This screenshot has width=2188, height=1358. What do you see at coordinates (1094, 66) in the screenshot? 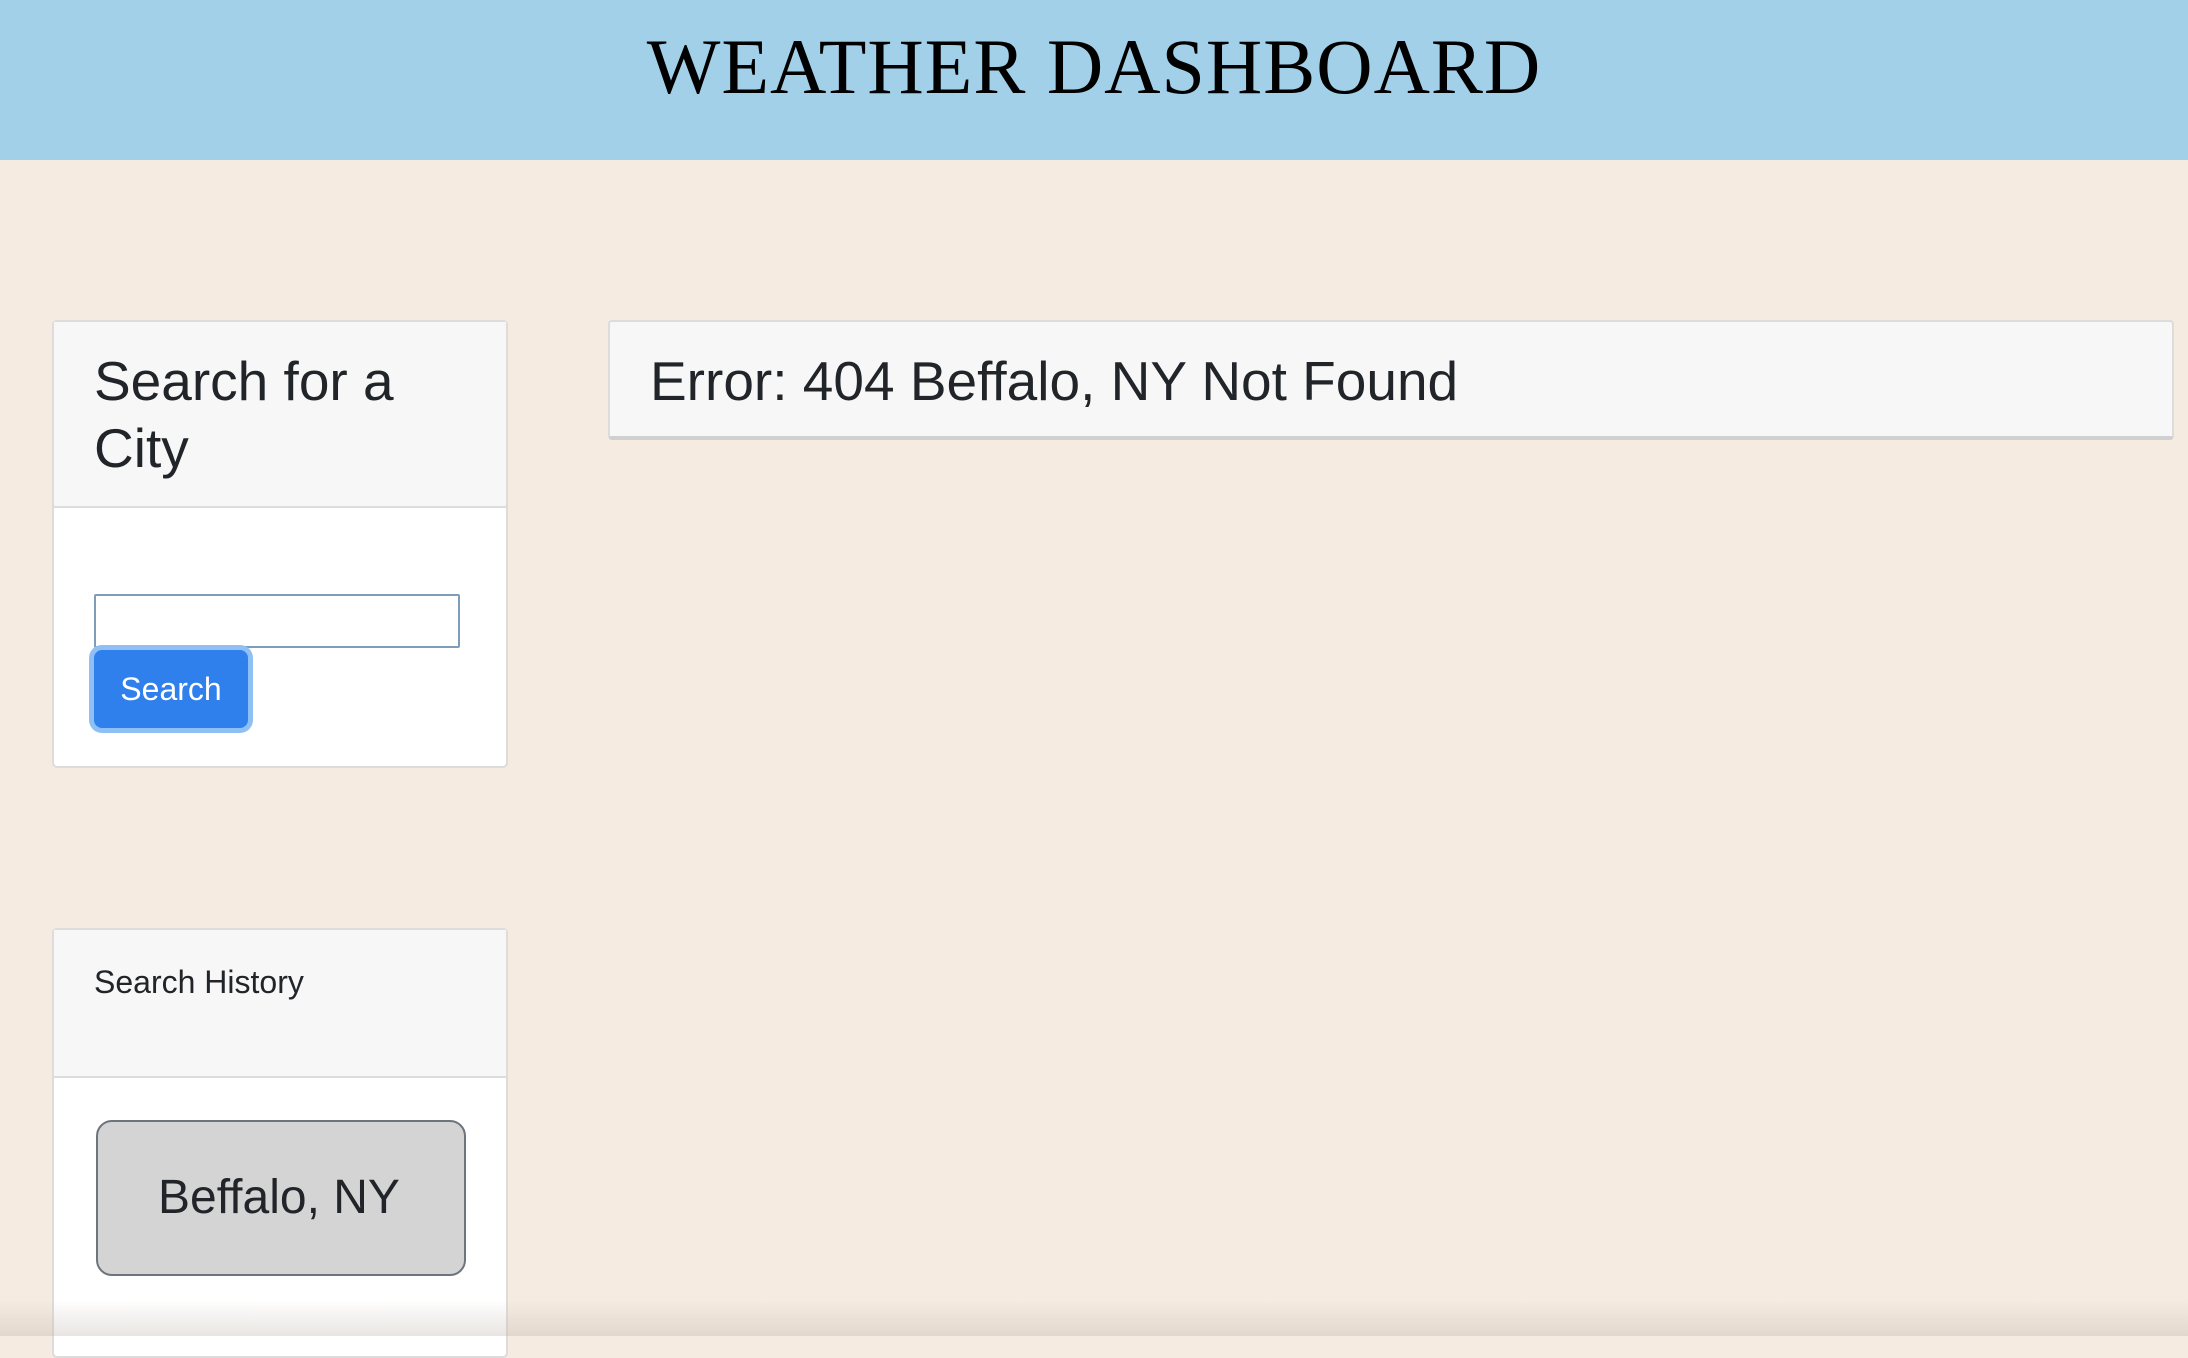
I see `page-title: WEATHER DASHBOARD` at bounding box center [1094, 66].